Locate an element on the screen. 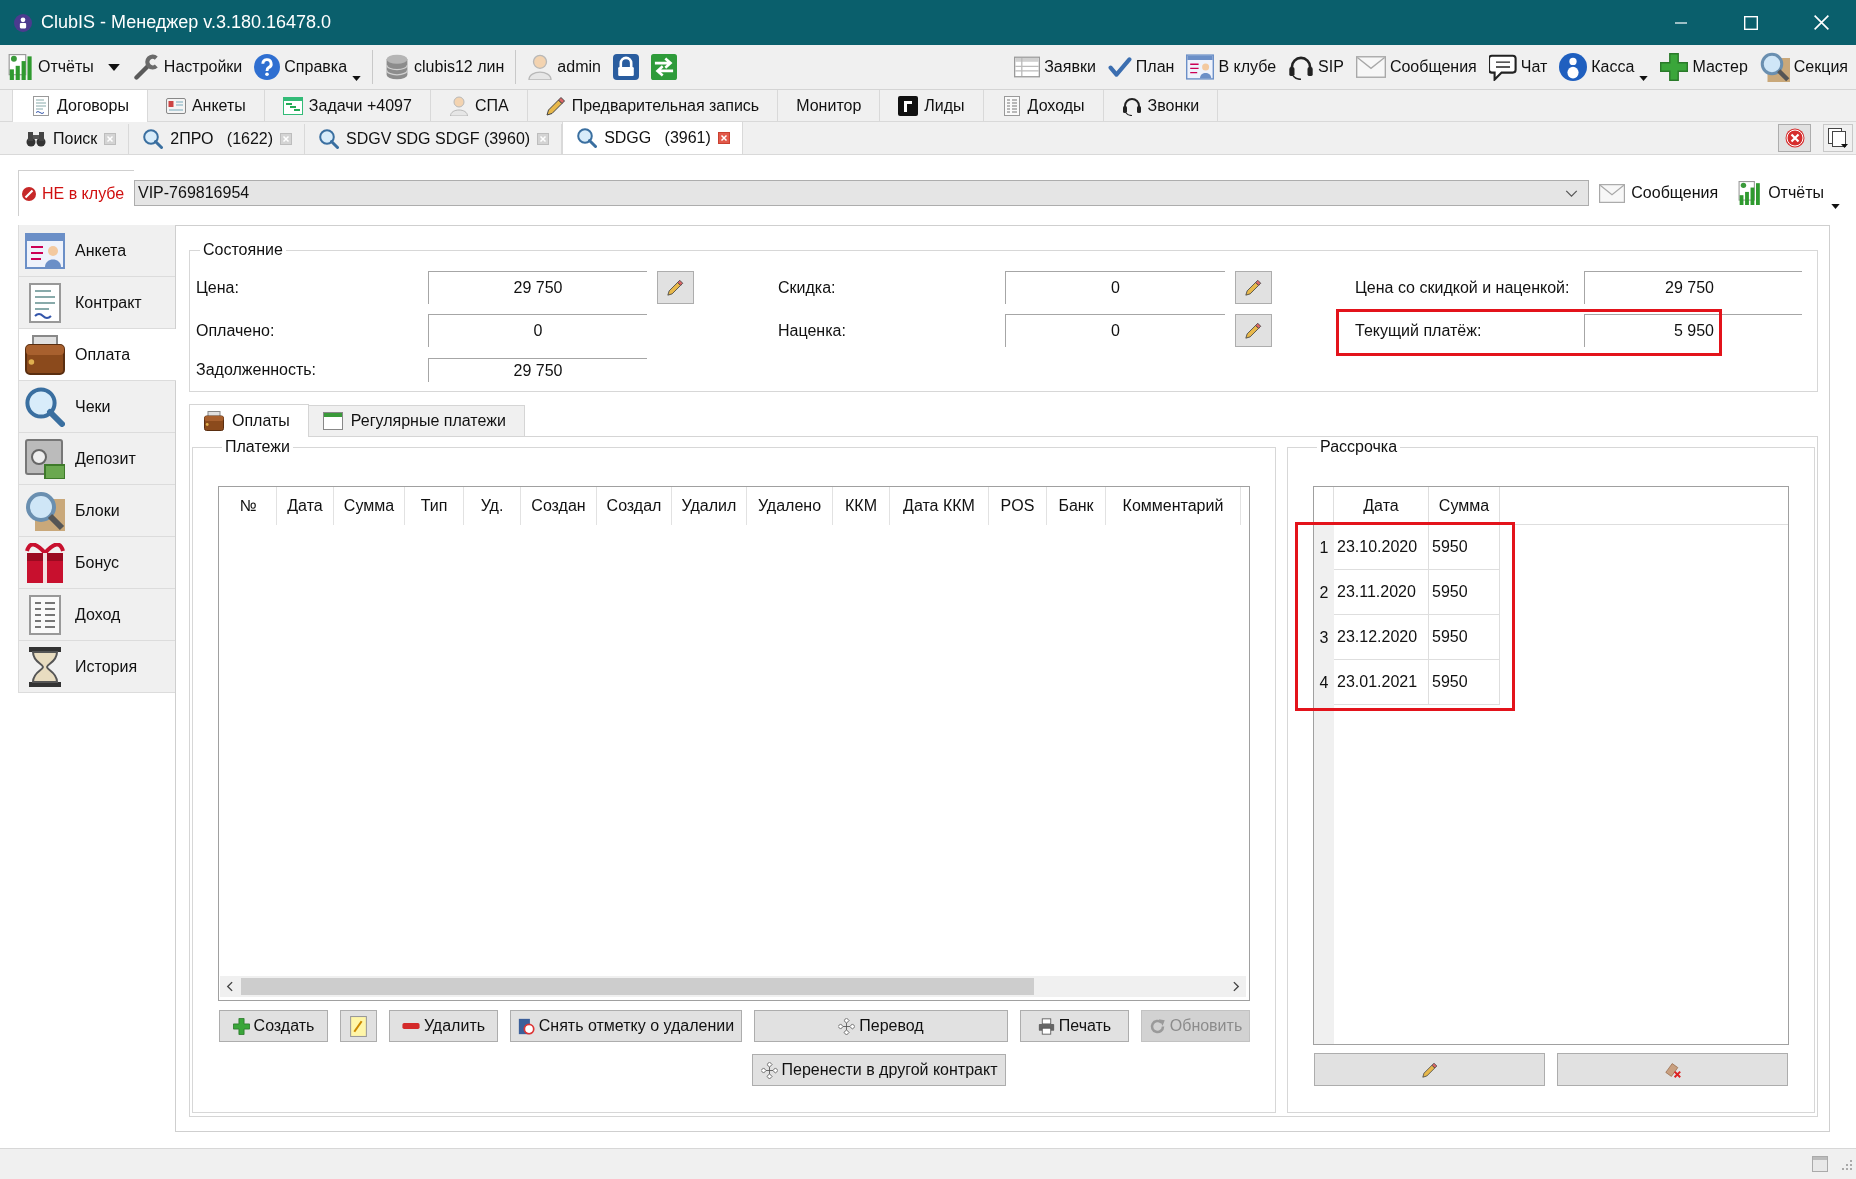 This screenshot has height=1179, width=1856. create-button: Создать is located at coordinates (273, 1026).